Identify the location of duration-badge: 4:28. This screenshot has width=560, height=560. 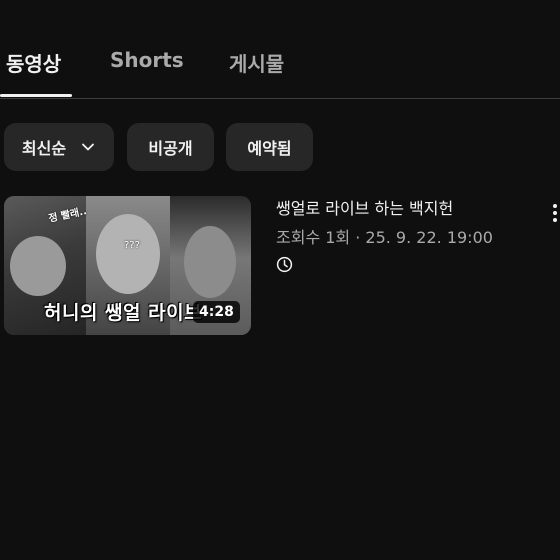
(216, 312).